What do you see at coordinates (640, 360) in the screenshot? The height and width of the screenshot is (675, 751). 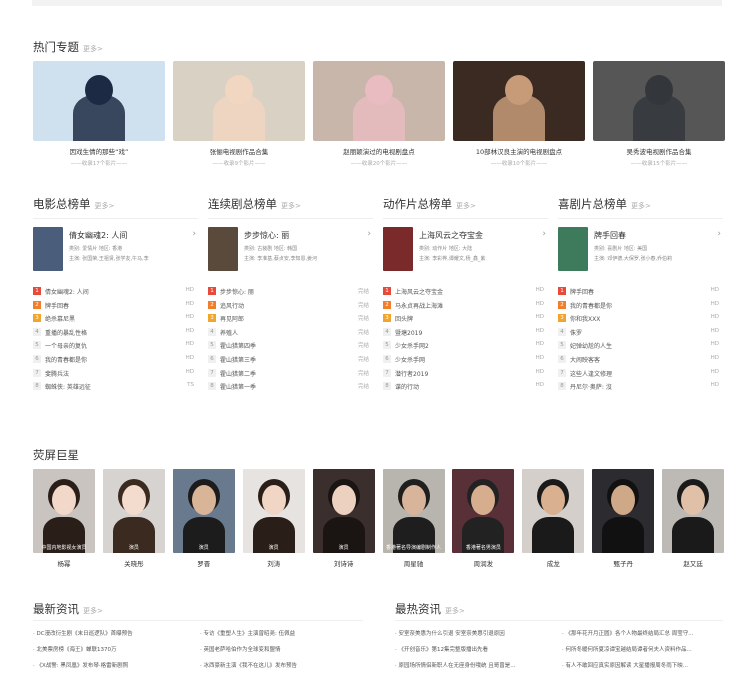 I see `rank-list-item: 6 大闹映客客 HD` at bounding box center [640, 360].